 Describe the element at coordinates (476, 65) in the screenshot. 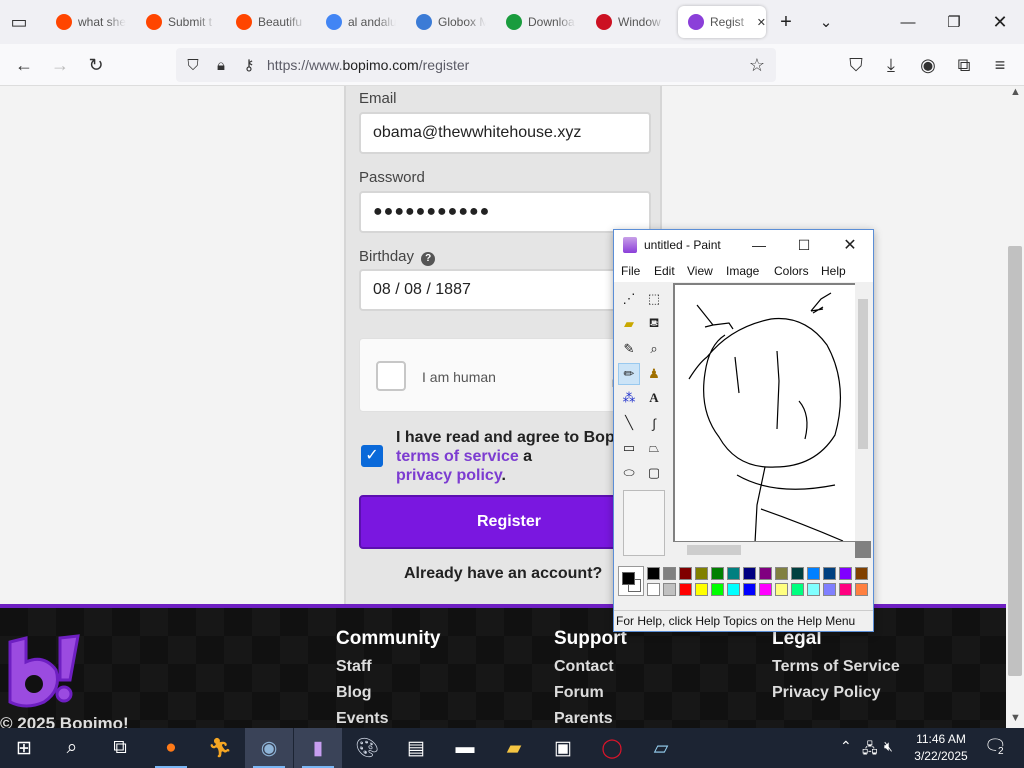

I see `url-bar: ⛉ 🔒︎ ⚷ https://www.bopimo.com/register ☆` at that location.